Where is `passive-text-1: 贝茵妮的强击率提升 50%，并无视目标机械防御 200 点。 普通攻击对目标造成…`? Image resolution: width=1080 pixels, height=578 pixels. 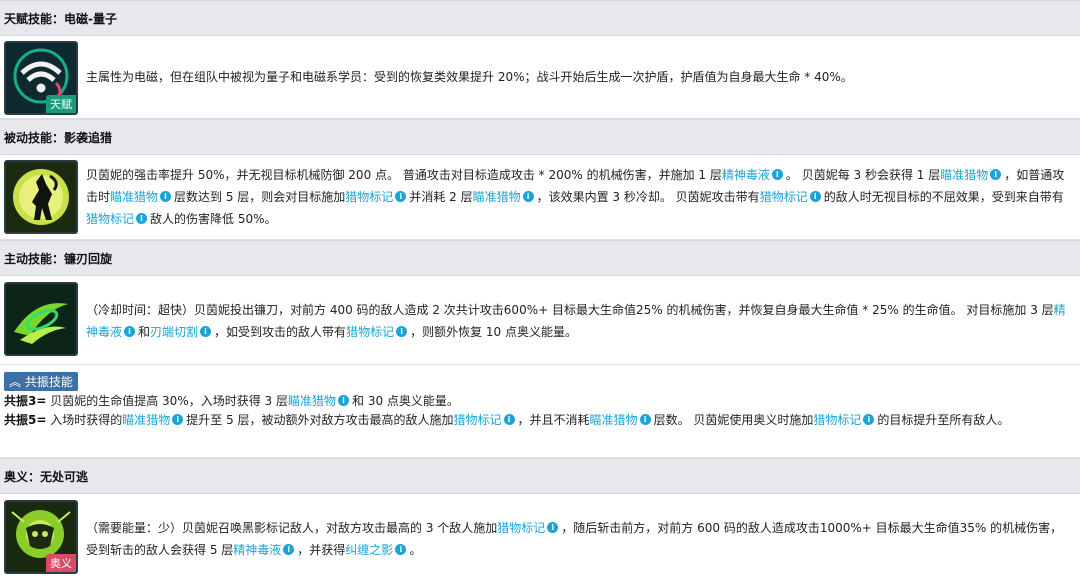
passive-text-1: 贝茵妮的强击率提升 50%，并无视目标机械防御 200 点。 普通攻击对目标造成… is located at coordinates (404, 175).